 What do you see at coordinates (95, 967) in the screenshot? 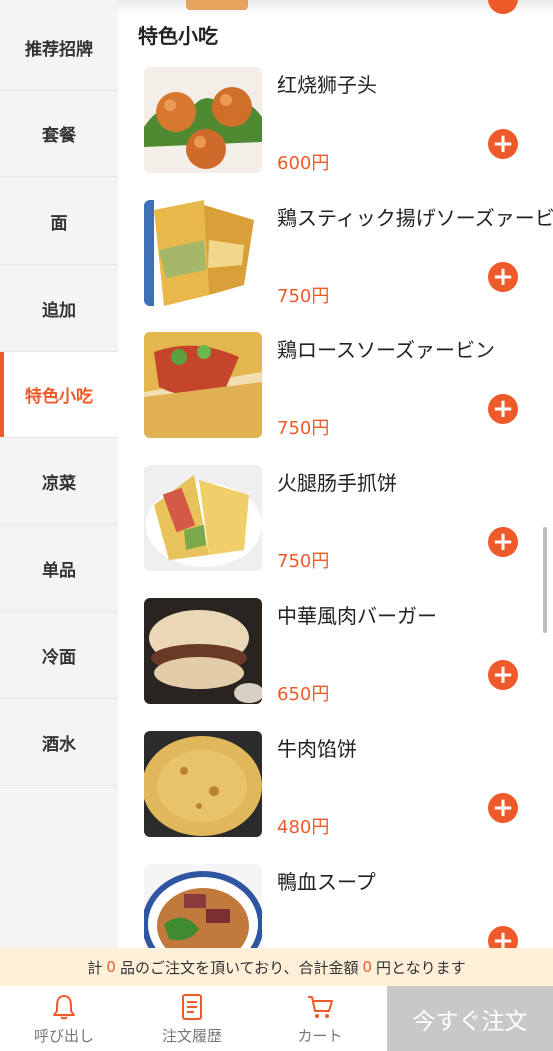
I see `summary-prefix: 計` at bounding box center [95, 967].